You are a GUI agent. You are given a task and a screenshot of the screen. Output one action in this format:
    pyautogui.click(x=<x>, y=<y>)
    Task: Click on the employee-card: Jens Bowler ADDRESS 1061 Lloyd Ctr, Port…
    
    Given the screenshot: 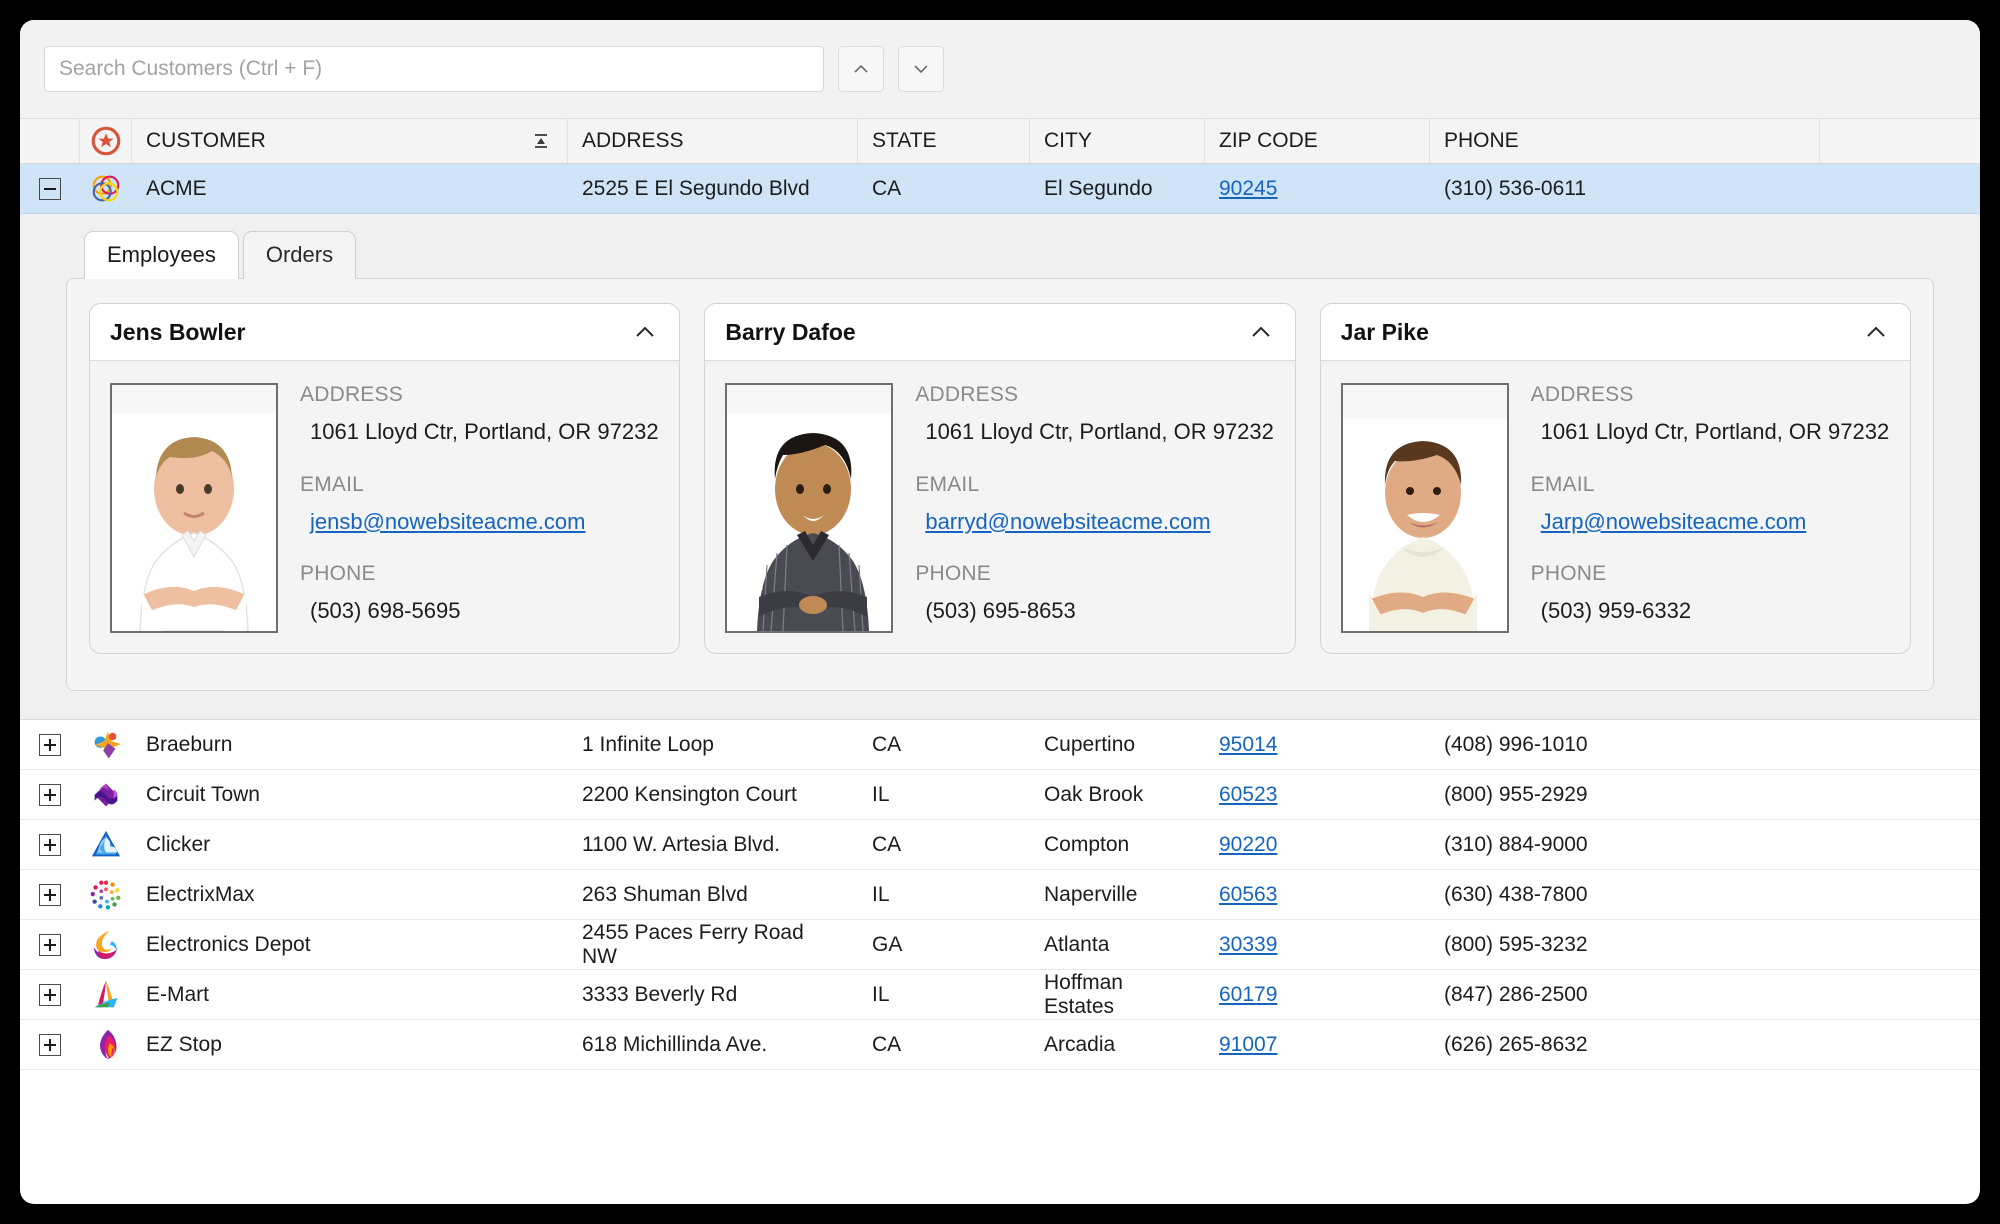 What is the action you would take?
    pyautogui.click(x=385, y=478)
    